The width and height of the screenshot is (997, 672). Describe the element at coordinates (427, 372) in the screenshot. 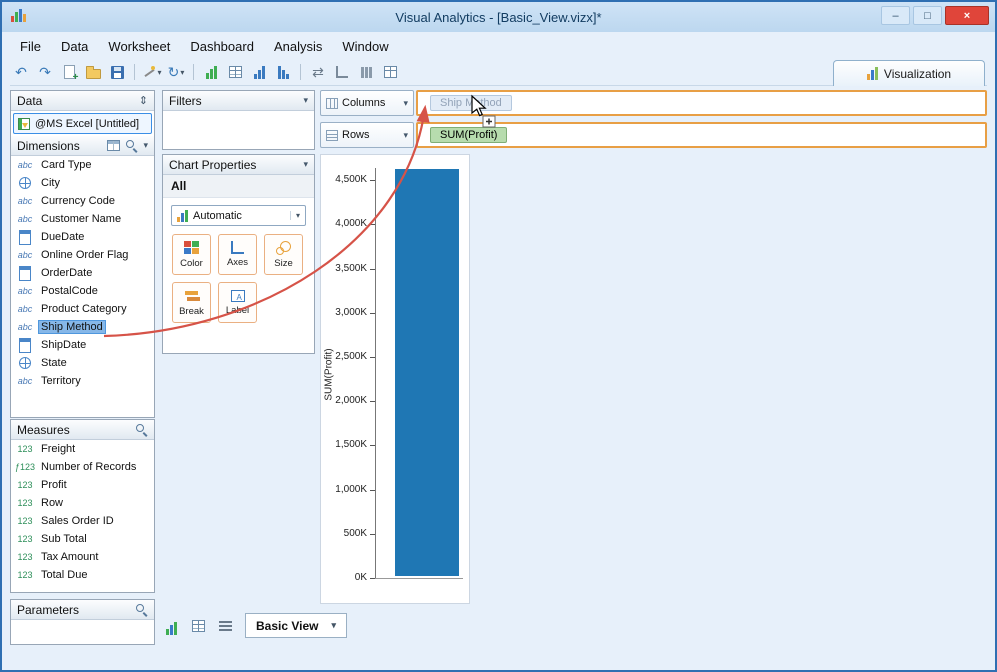

I see `profit-bar` at that location.